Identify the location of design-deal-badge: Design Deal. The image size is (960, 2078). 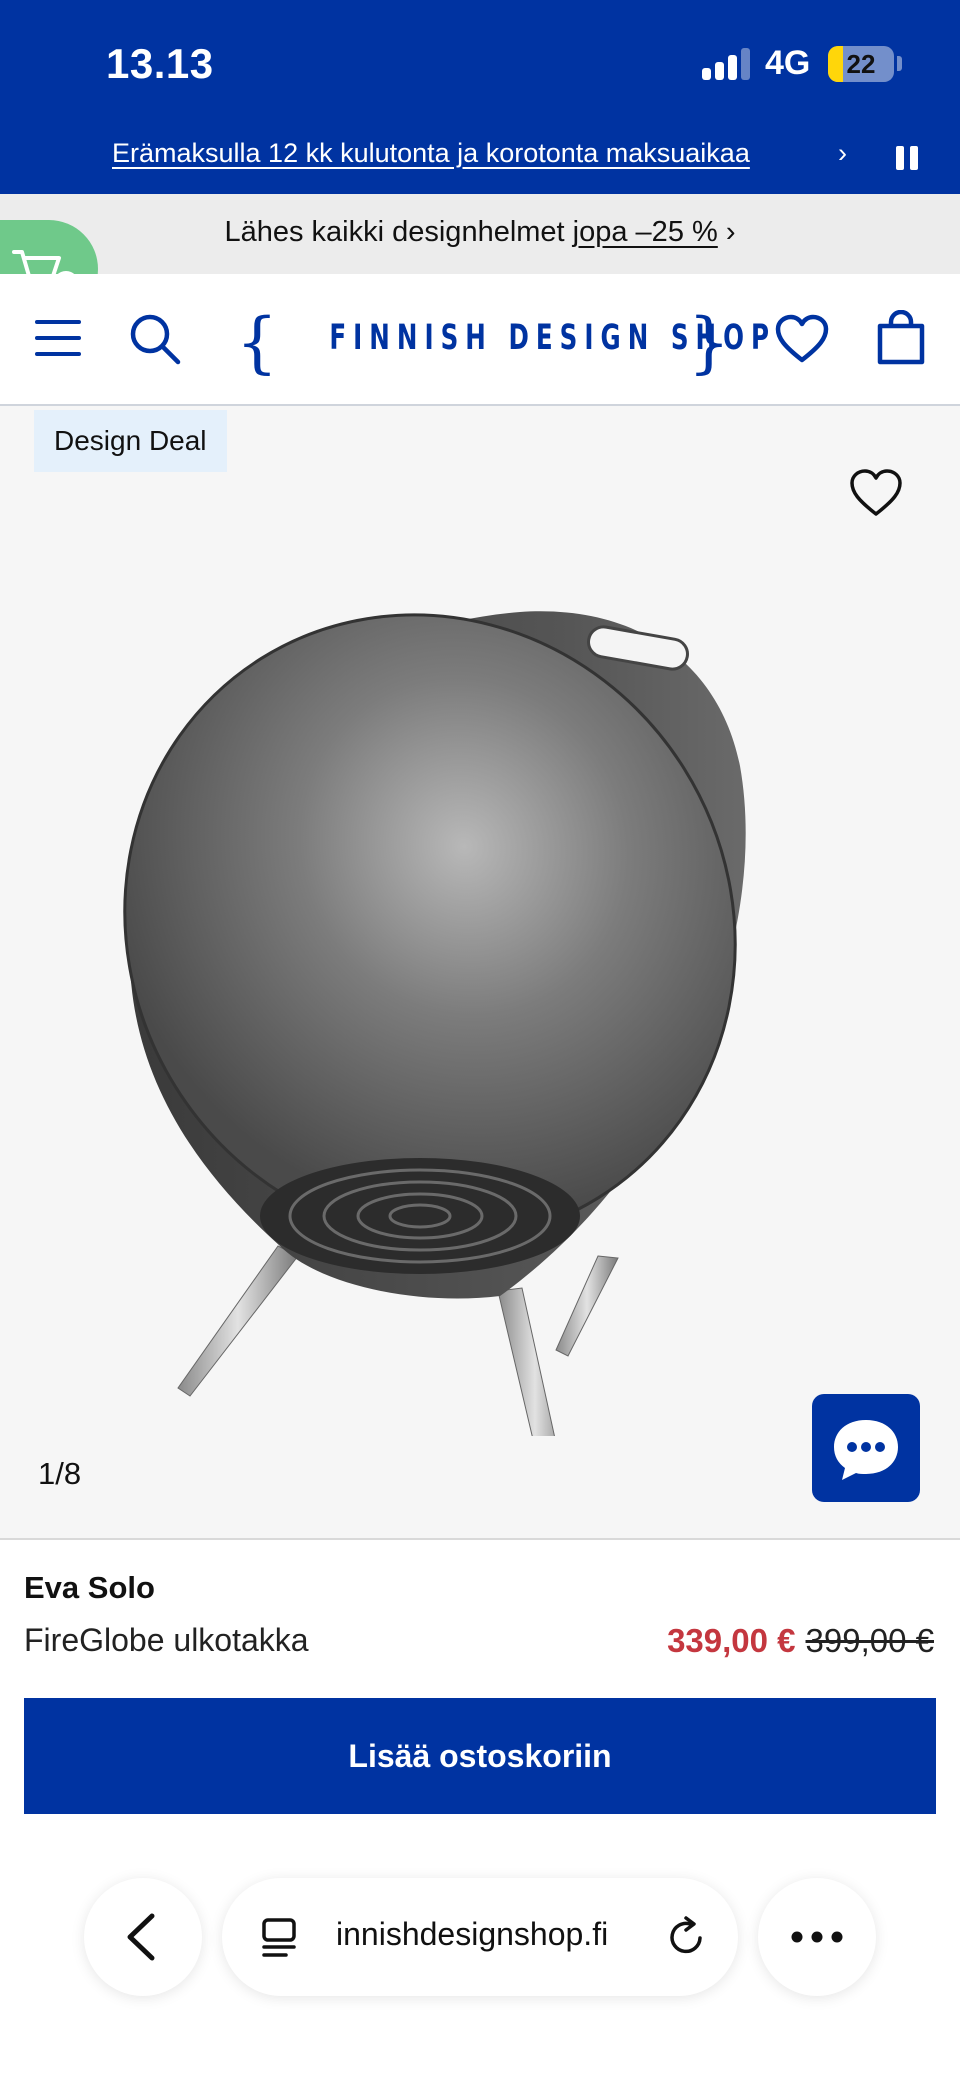
(130, 441).